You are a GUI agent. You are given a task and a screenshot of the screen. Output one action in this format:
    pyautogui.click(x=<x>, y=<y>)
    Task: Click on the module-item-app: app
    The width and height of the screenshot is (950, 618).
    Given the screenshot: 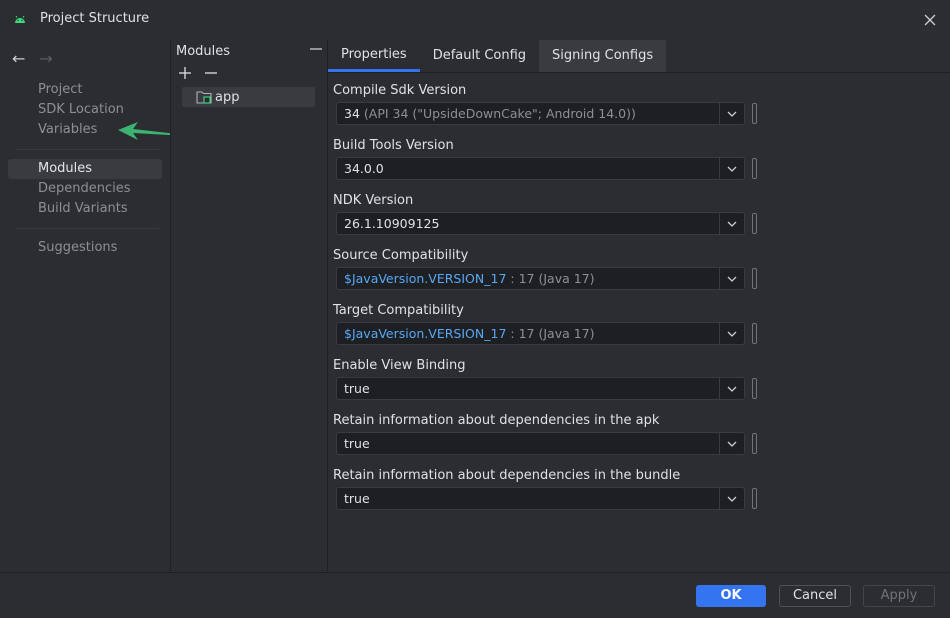 What is the action you would take?
    pyautogui.click(x=248, y=97)
    